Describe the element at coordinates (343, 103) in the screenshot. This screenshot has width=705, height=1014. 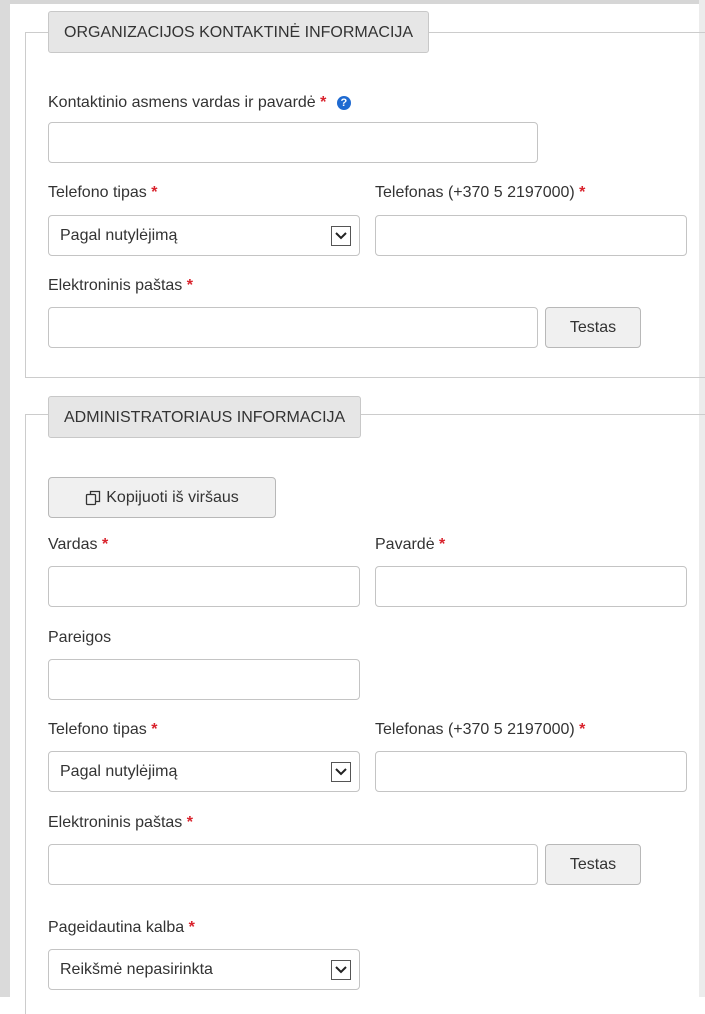
I see `question-circle-icon: ?` at that location.